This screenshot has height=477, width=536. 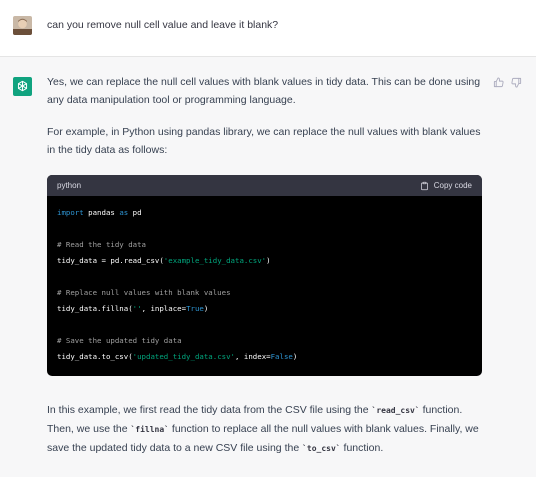 I want to click on code-token: , index=, so click(x=253, y=356).